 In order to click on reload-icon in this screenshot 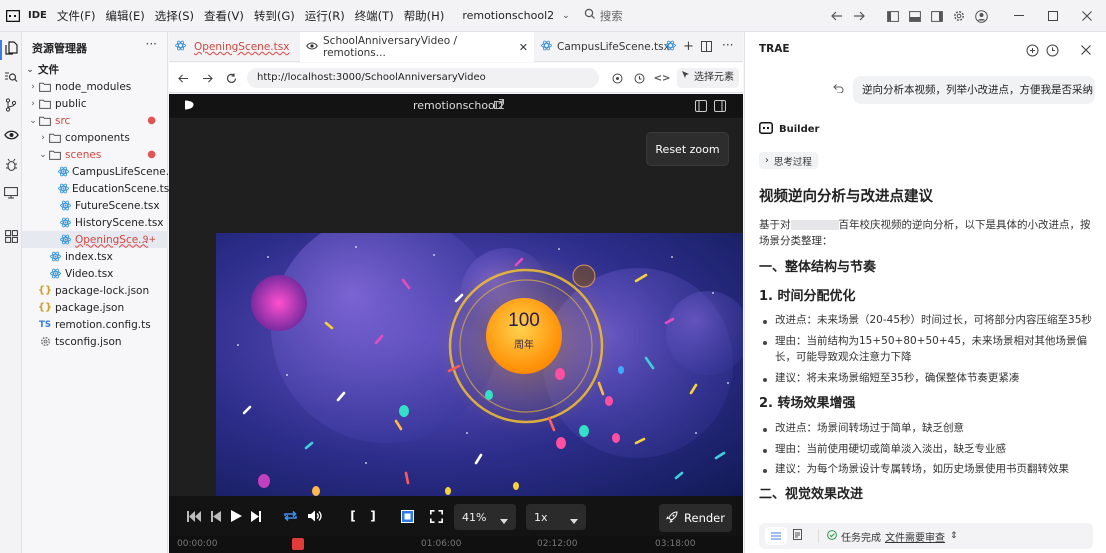, I will do `click(231, 78)`.